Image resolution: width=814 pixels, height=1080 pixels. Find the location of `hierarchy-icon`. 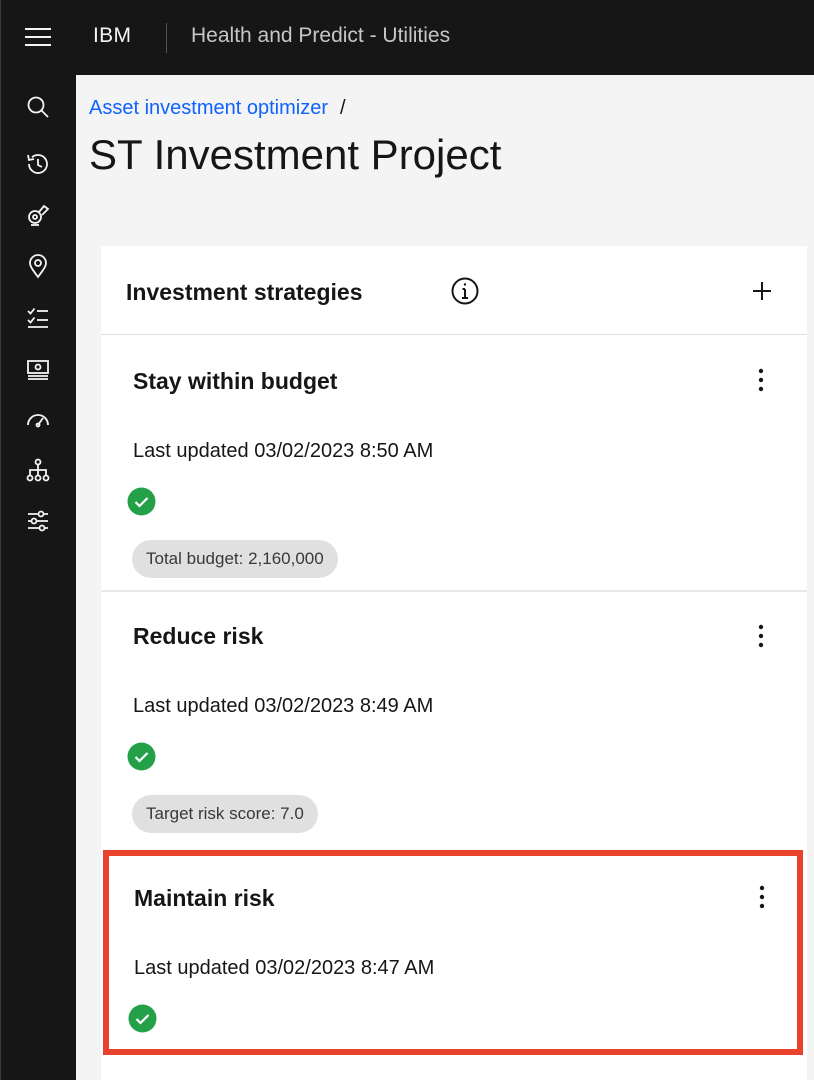

hierarchy-icon is located at coordinates (38, 470).